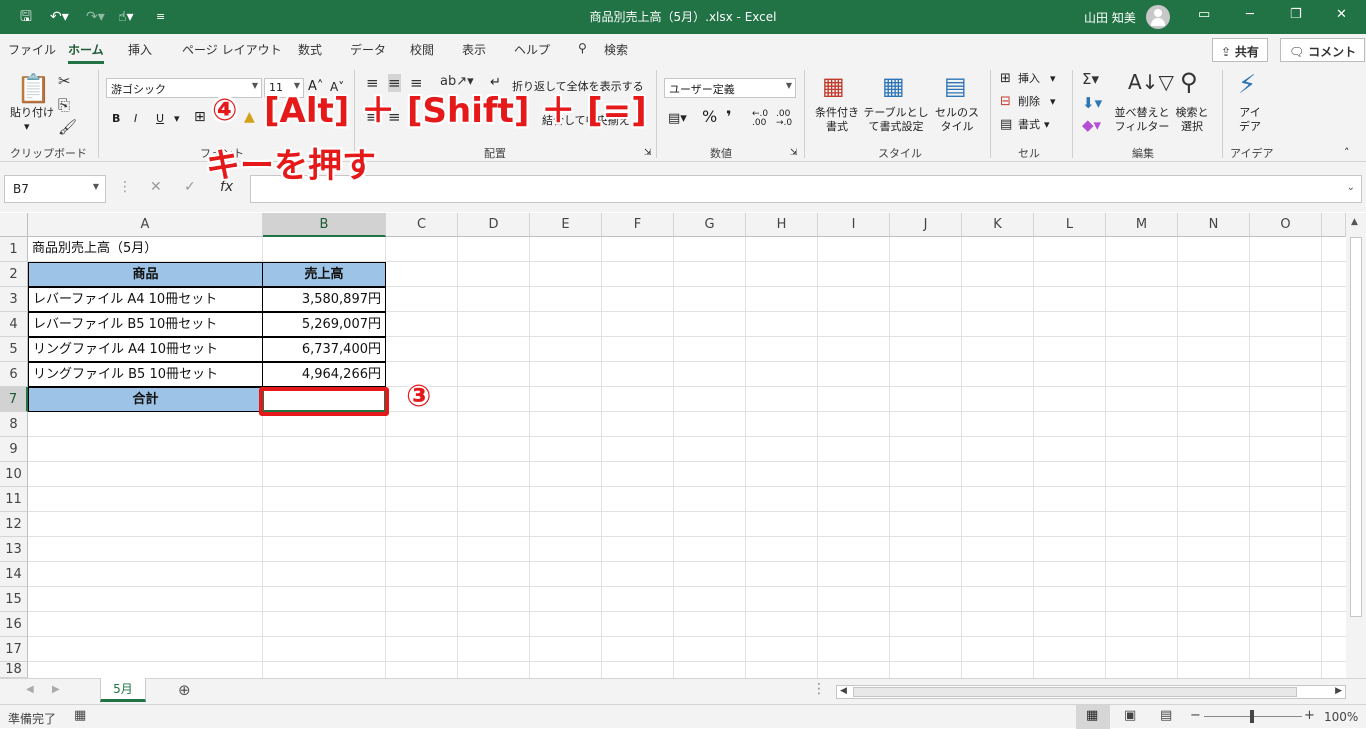 Image resolution: width=1366 pixels, height=729 pixels. Describe the element at coordinates (324, 349) in the screenshot. I see `sales-cell: 6,737,400円` at that location.